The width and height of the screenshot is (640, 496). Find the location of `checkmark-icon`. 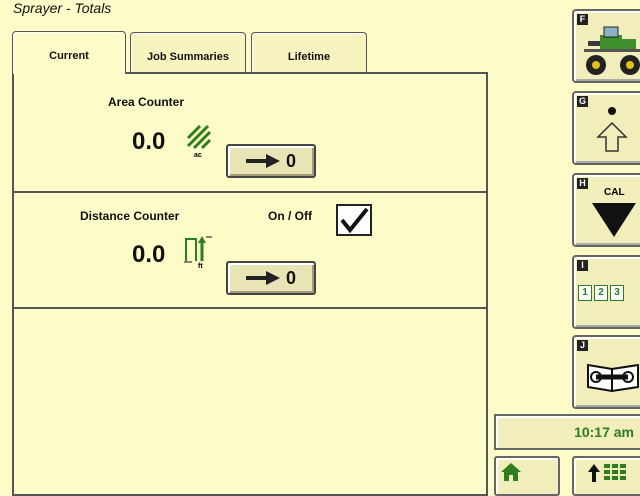

checkmark-icon is located at coordinates (354, 220).